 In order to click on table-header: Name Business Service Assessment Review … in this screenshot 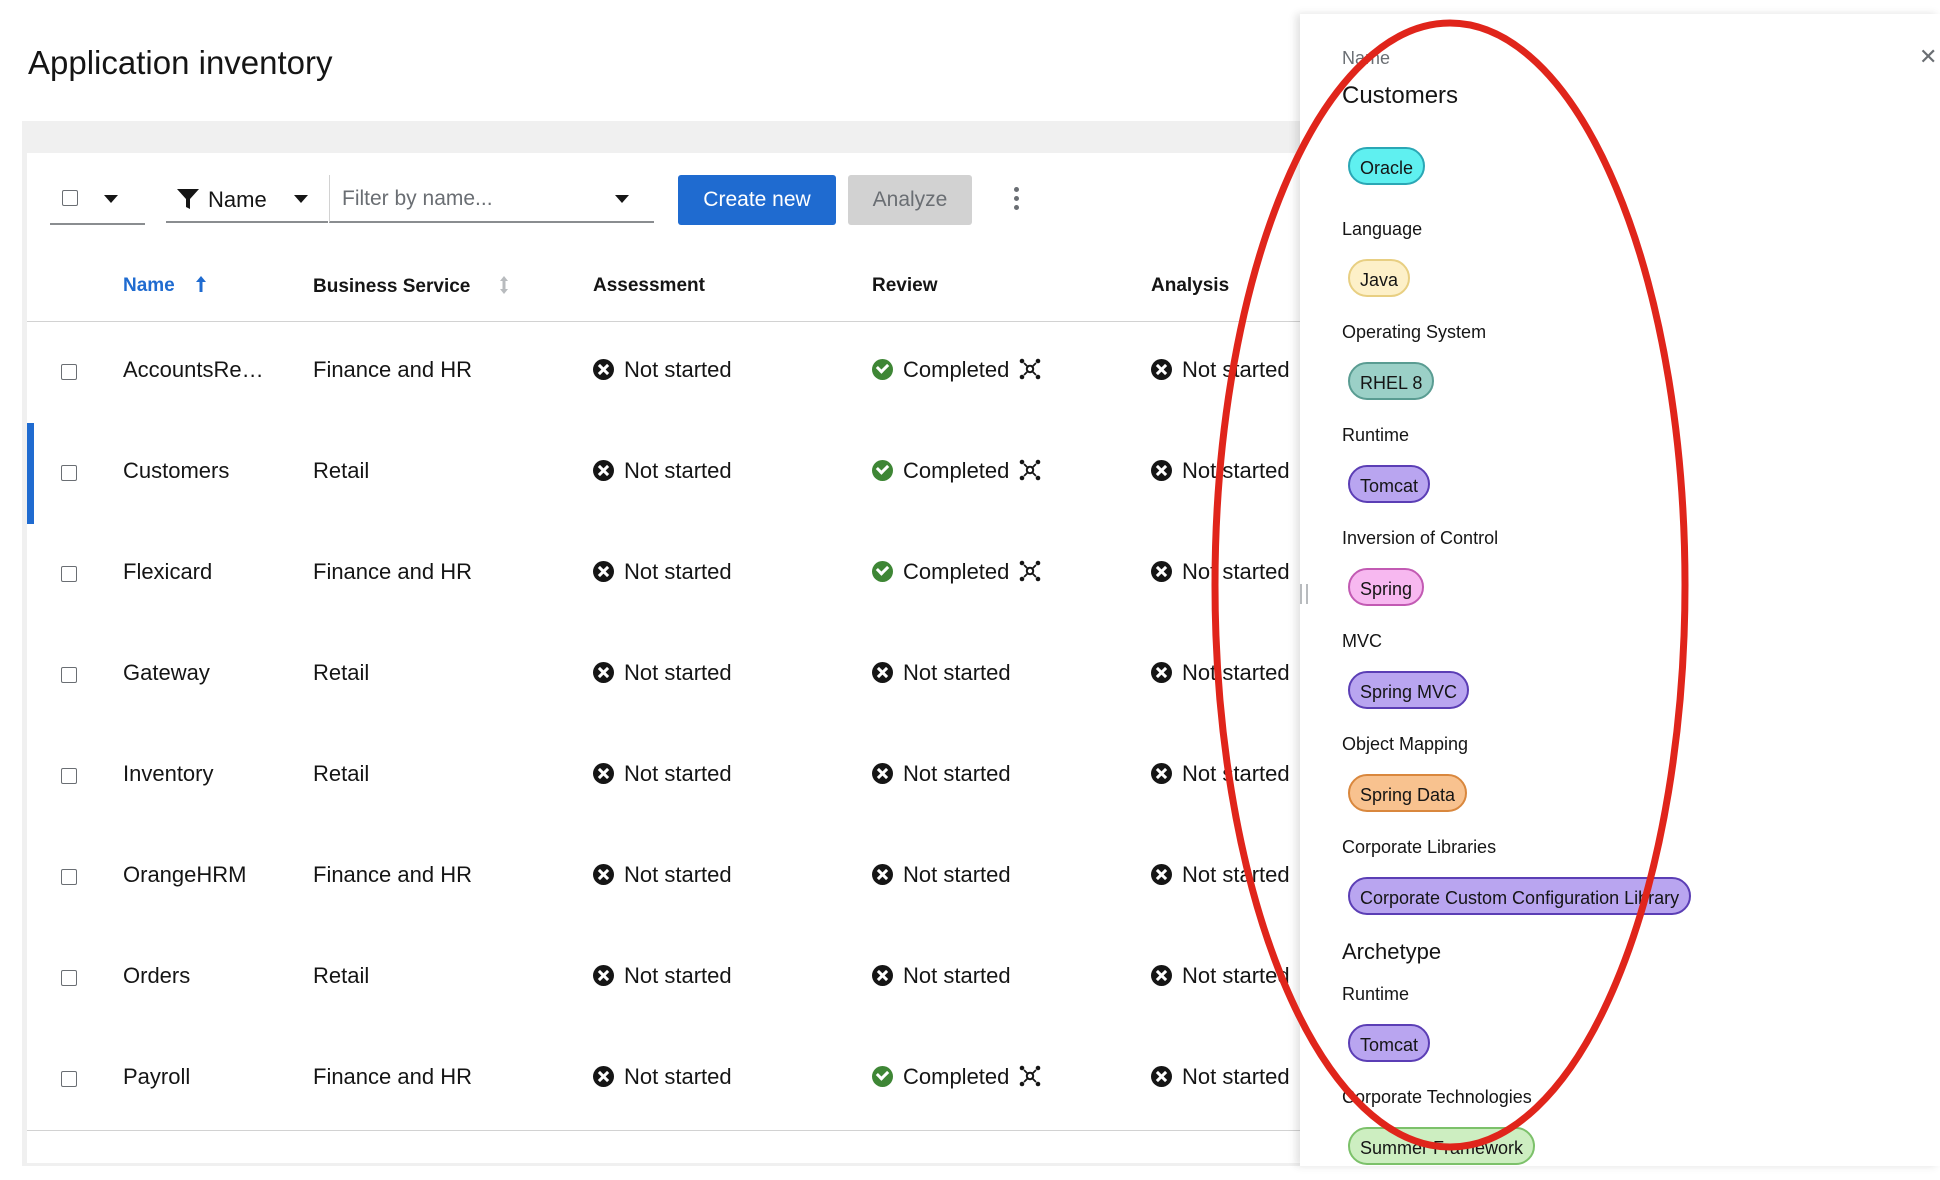, I will do `click(663, 287)`.